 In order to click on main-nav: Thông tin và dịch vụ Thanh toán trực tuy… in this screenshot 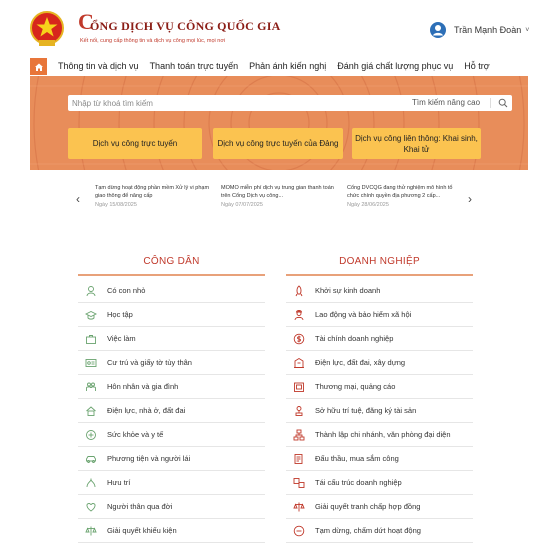, I will do `click(279, 66)`.